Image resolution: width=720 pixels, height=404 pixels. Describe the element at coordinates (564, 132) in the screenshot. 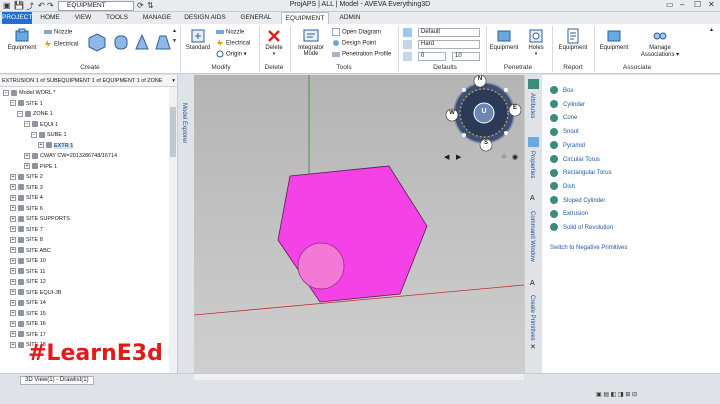

I see `primitive-item: Snout` at that location.